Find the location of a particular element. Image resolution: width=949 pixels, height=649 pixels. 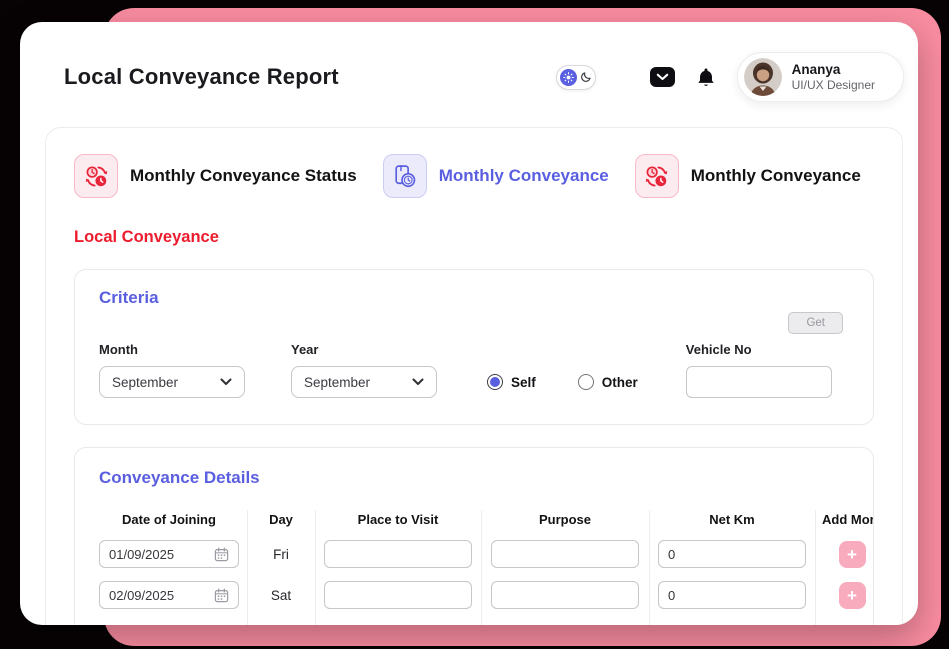

mail-icon is located at coordinates (662, 77).